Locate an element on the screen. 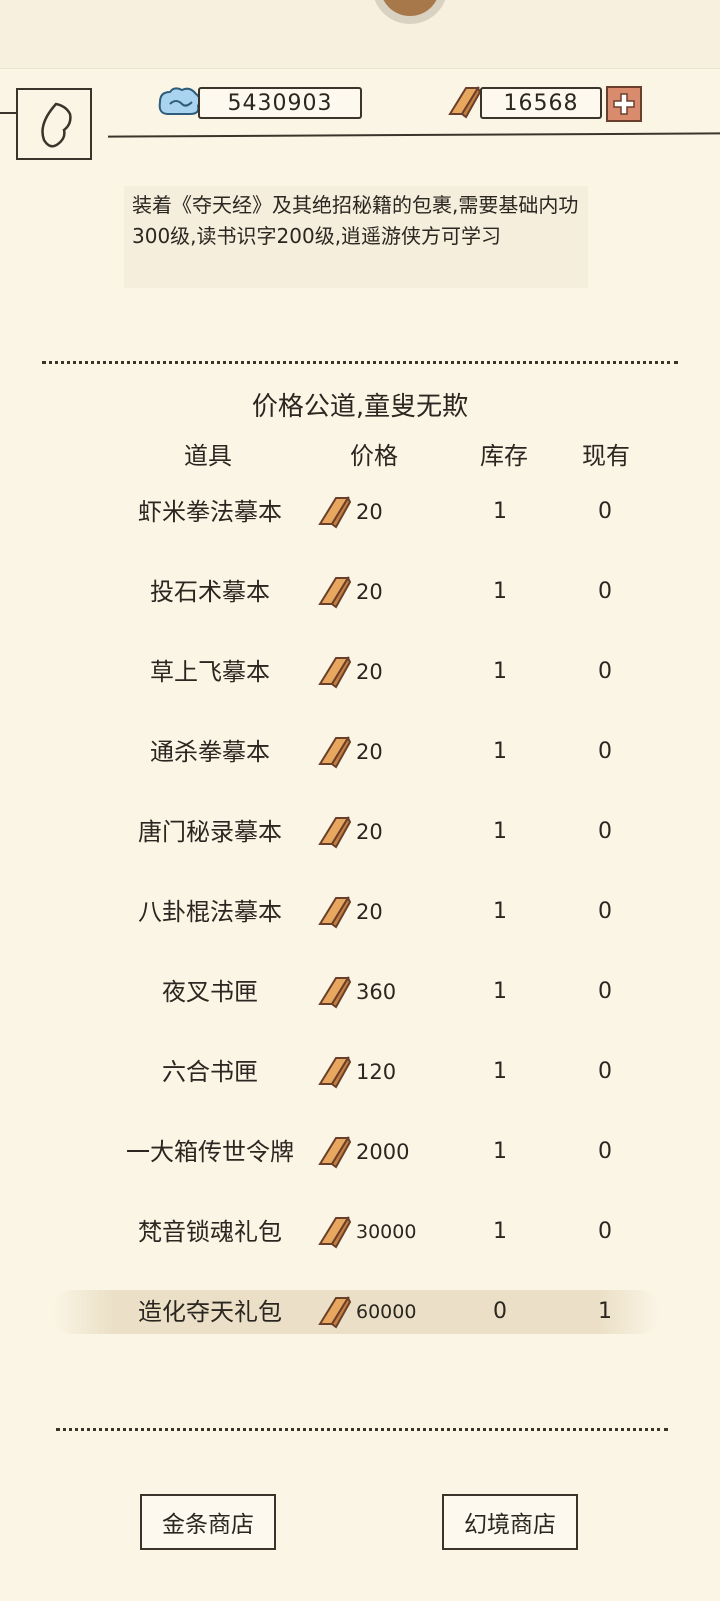 Image resolution: width=720 pixels, height=1601 pixels. item-price: 30000 is located at coordinates (386, 1232).